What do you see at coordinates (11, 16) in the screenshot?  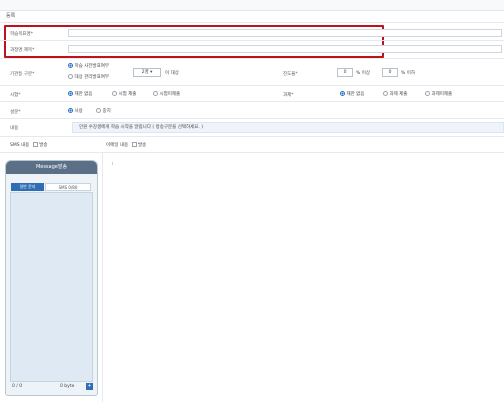 I see `page-title: 등록` at bounding box center [11, 16].